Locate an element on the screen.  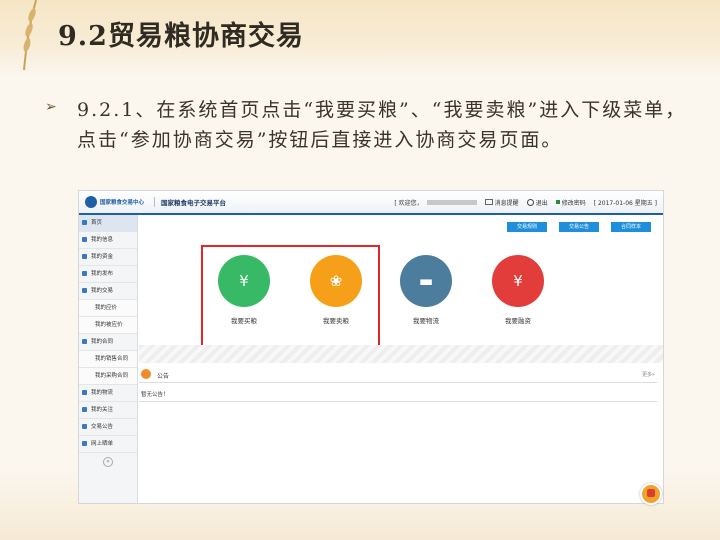
sidebar-item-my-bids: 我的应价 is located at coordinates (108, 308).